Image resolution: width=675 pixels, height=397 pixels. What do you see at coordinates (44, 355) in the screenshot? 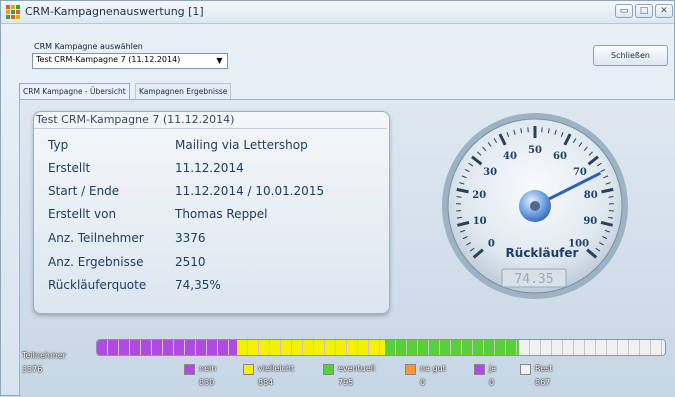
I see `participants-label: Teilnehmer` at bounding box center [44, 355].